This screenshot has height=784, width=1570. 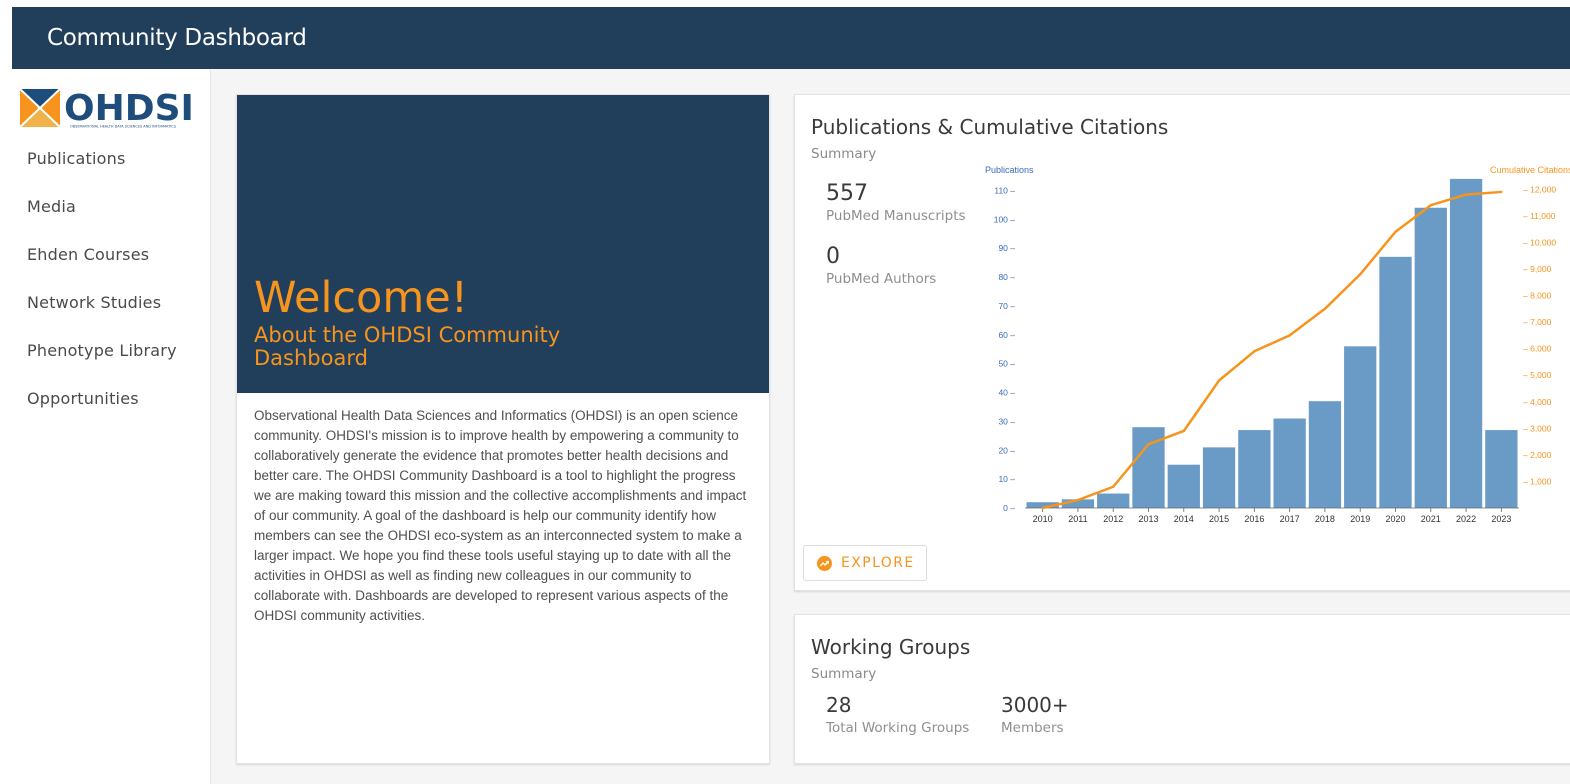 I want to click on explore-button: EXPLORE, so click(x=865, y=563).